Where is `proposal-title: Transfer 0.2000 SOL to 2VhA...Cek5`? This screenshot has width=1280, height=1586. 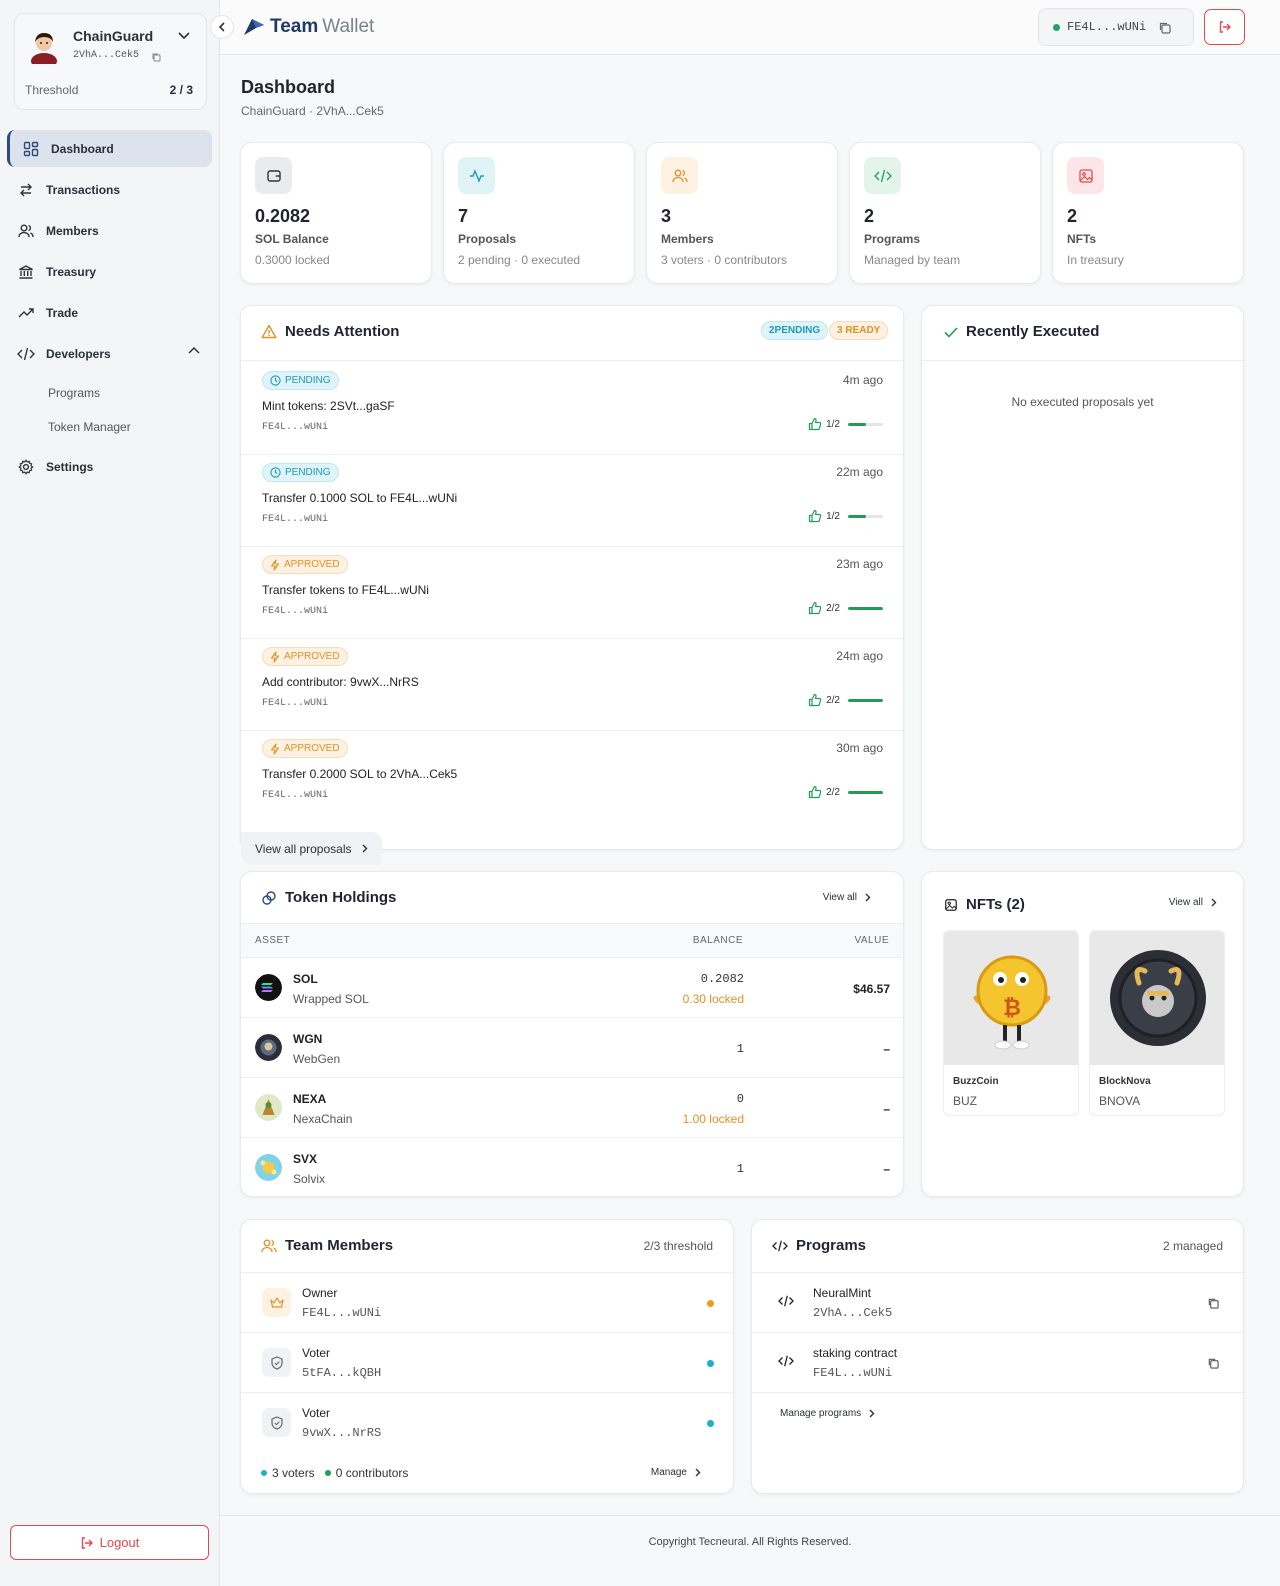
proposal-title: Transfer 0.2000 SOL to 2VhA...Cek5 is located at coordinates (360, 774).